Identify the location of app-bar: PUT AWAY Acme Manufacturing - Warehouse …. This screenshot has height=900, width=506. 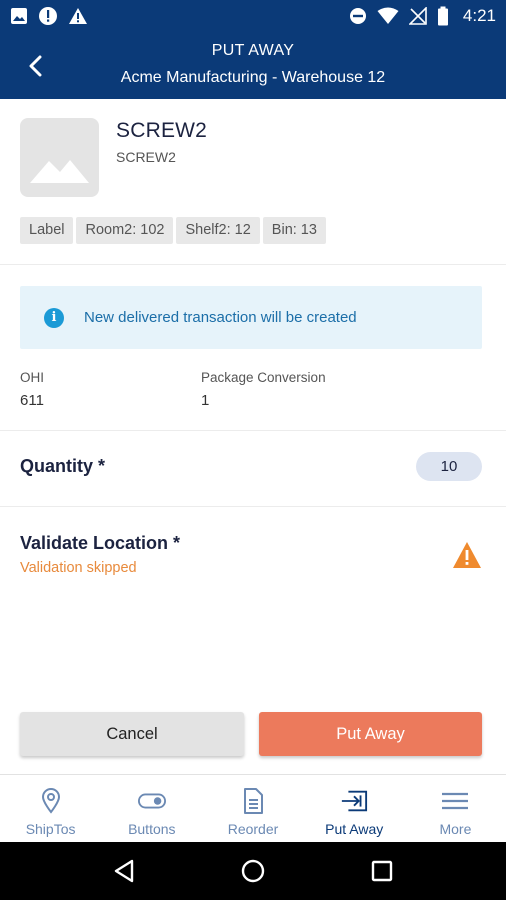
(253, 65).